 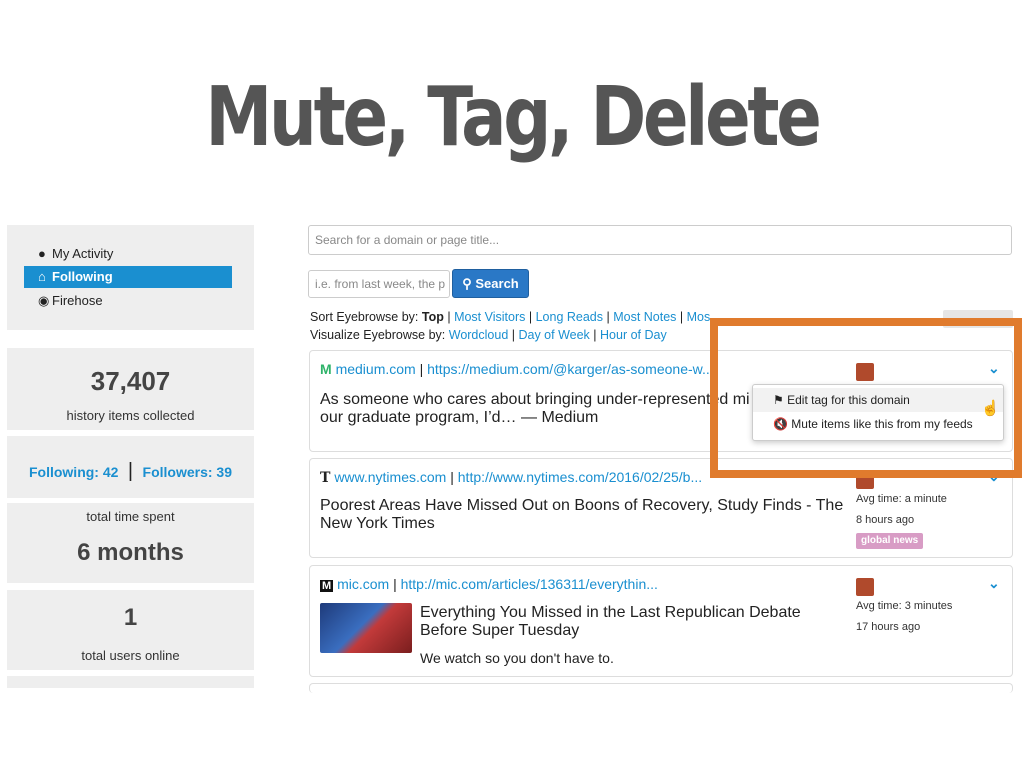 What do you see at coordinates (364, 317) in the screenshot?
I see `sort-prefix: Sort Eyebrowse by:` at bounding box center [364, 317].